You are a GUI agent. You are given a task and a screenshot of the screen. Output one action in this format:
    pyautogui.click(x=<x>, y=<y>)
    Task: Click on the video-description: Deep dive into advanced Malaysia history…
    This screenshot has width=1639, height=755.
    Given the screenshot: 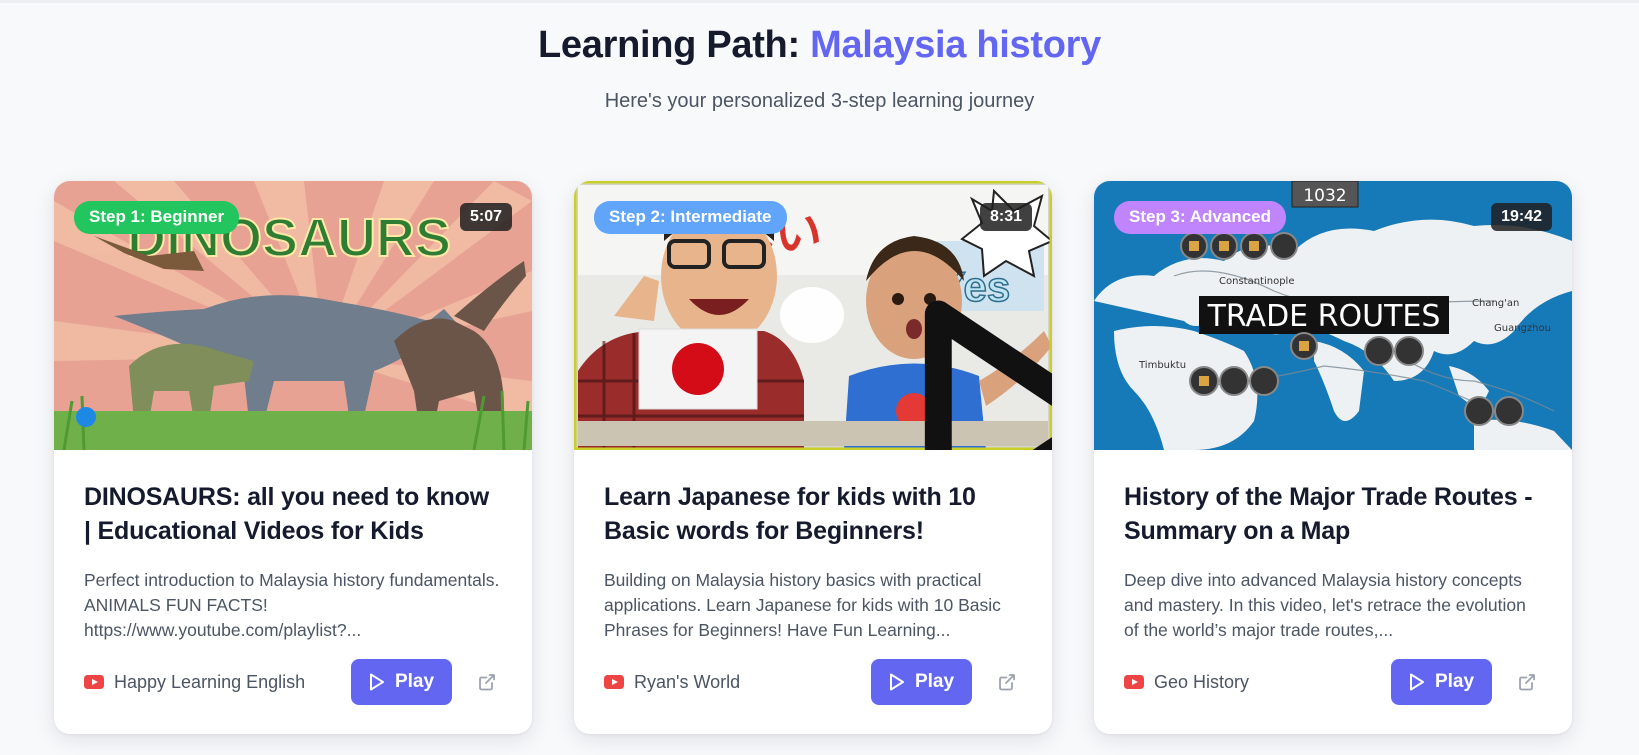 What is the action you would take?
    pyautogui.click(x=1325, y=605)
    